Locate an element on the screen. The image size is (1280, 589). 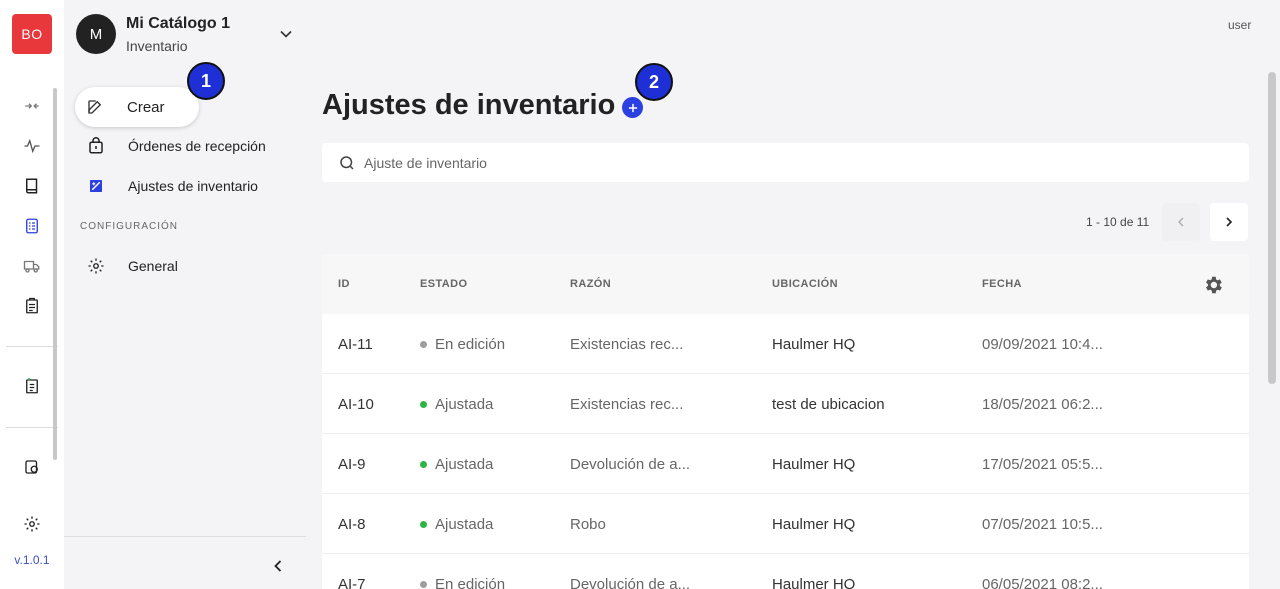
section-label-configuration: CONFIGURACIÓN is located at coordinates (129, 226).